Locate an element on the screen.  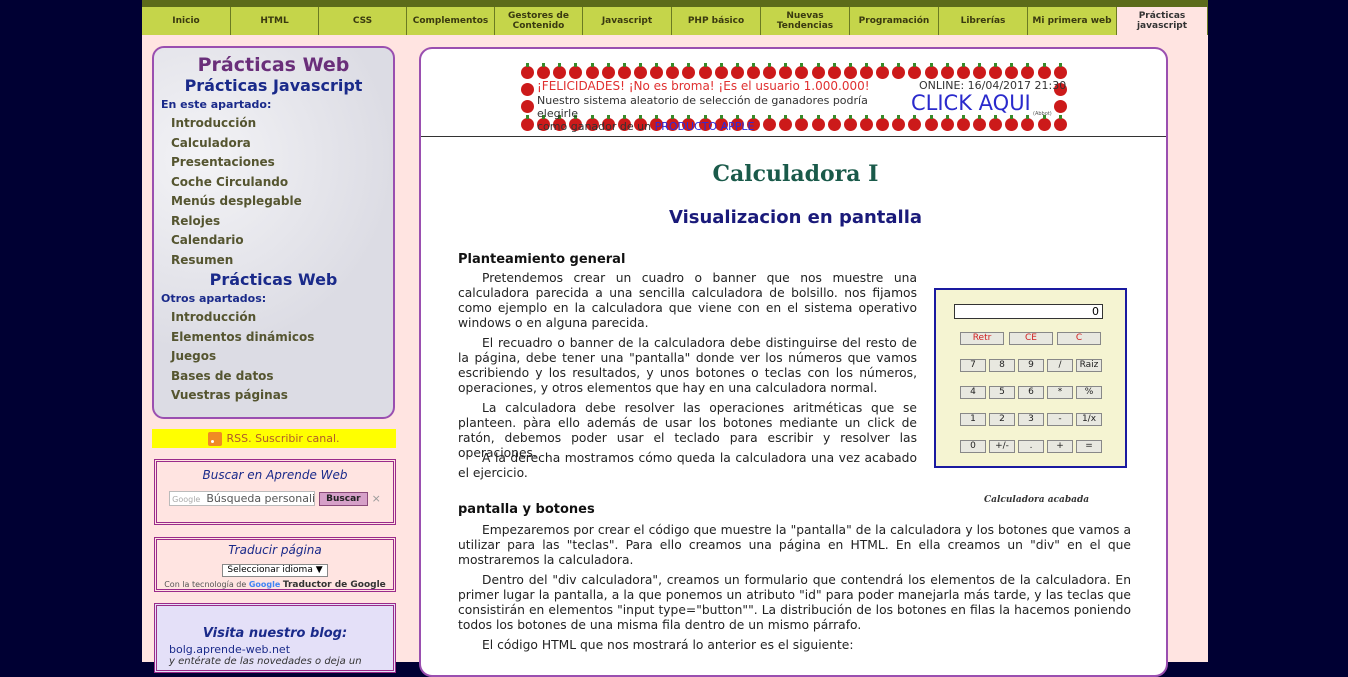
calc-key: 8 is located at coordinates (1002, 365).